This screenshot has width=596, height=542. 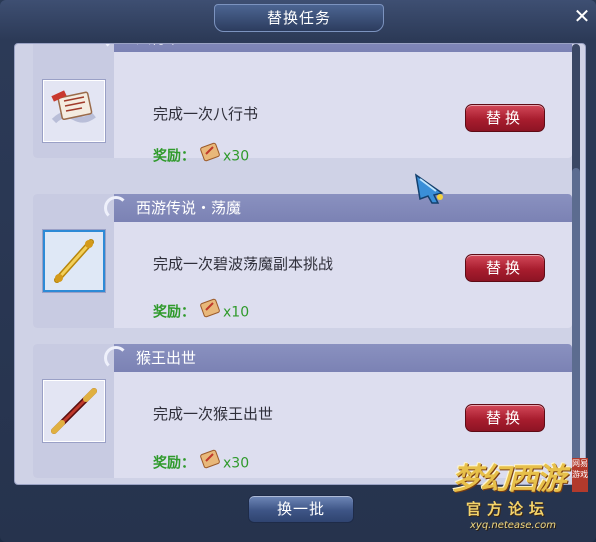 I want to click on dialog-title: 替换任务, so click(x=299, y=18).